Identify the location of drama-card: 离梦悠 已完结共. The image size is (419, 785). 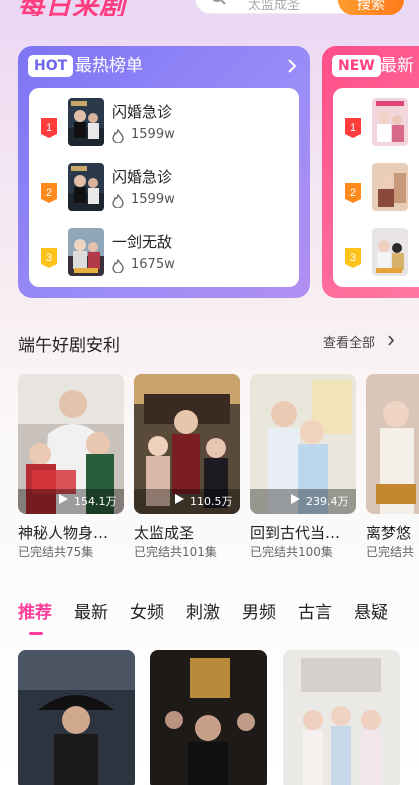
(392, 469).